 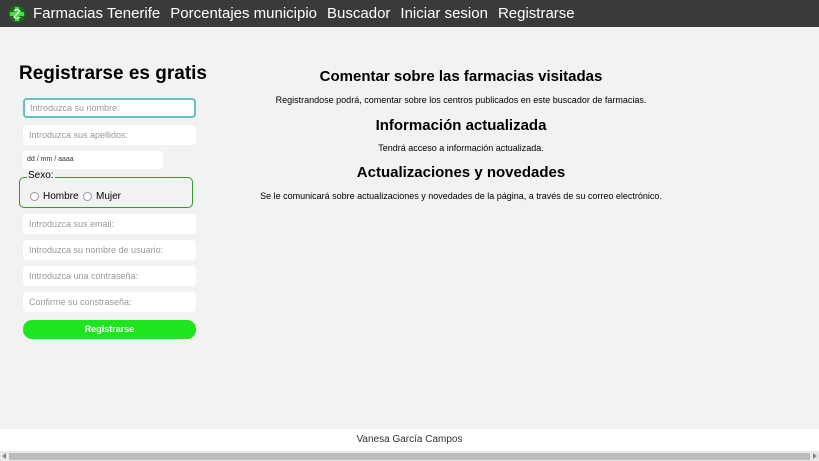 I want to click on sexo-legend: Sexo:, so click(x=41, y=175).